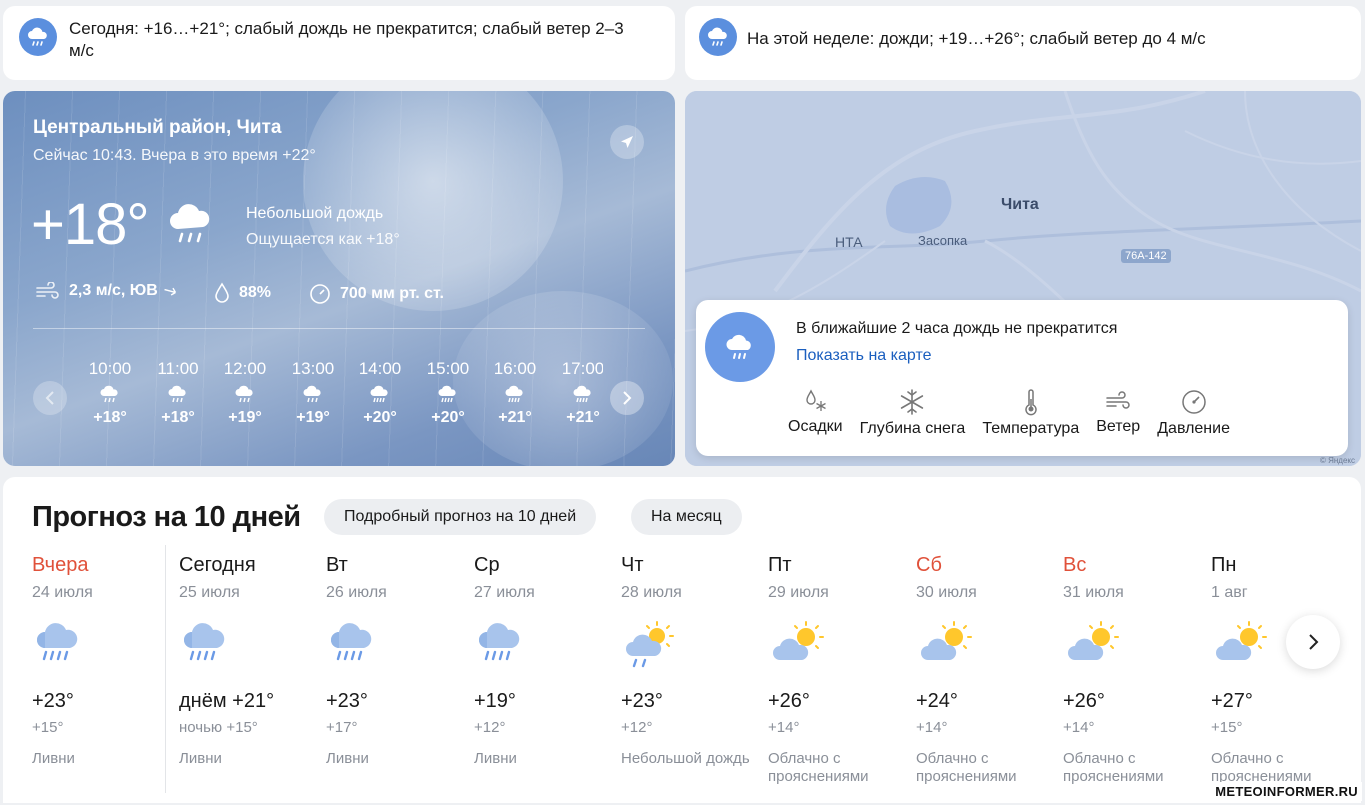 The width and height of the screenshot is (1365, 805). Describe the element at coordinates (798, 592) in the screenshot. I see `day-date: 29 июля` at that location.